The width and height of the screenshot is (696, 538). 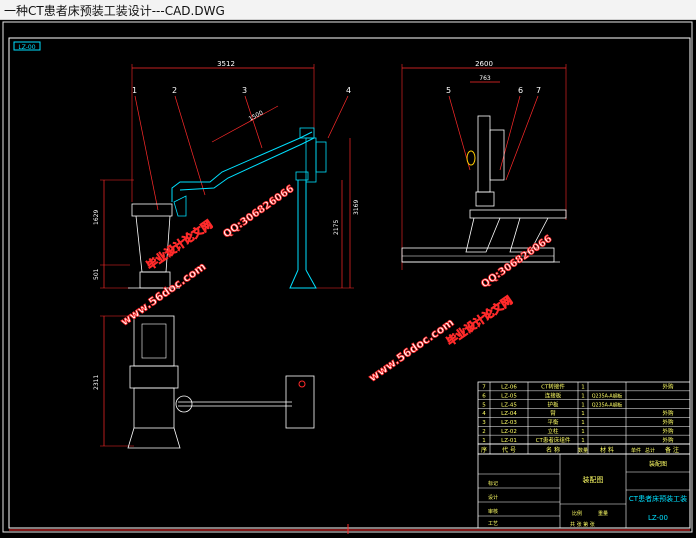 I want to click on title-label-review: 审核, so click(x=493, y=511).